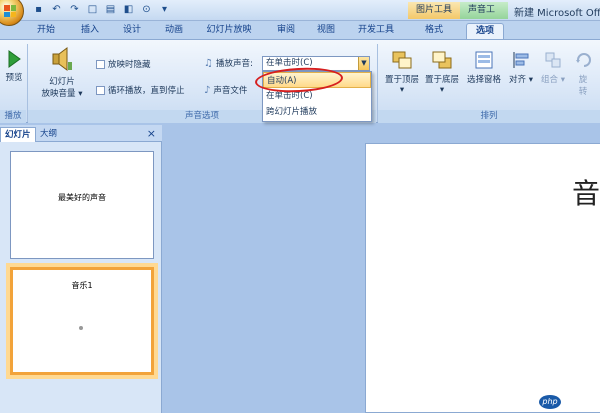 This screenshot has height=413, width=600. What do you see at coordinates (174, 31) in the screenshot?
I see `tab-animation: 动画` at bounding box center [174, 31].